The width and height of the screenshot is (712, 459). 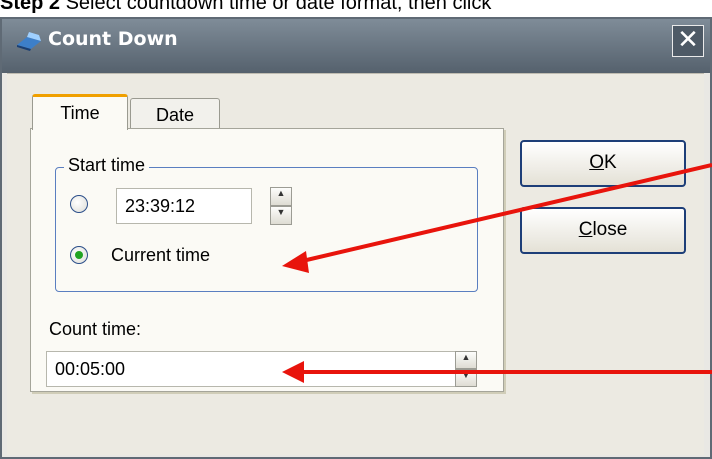 I want to click on annotation-arrowhead-count-time, so click(x=293, y=372).